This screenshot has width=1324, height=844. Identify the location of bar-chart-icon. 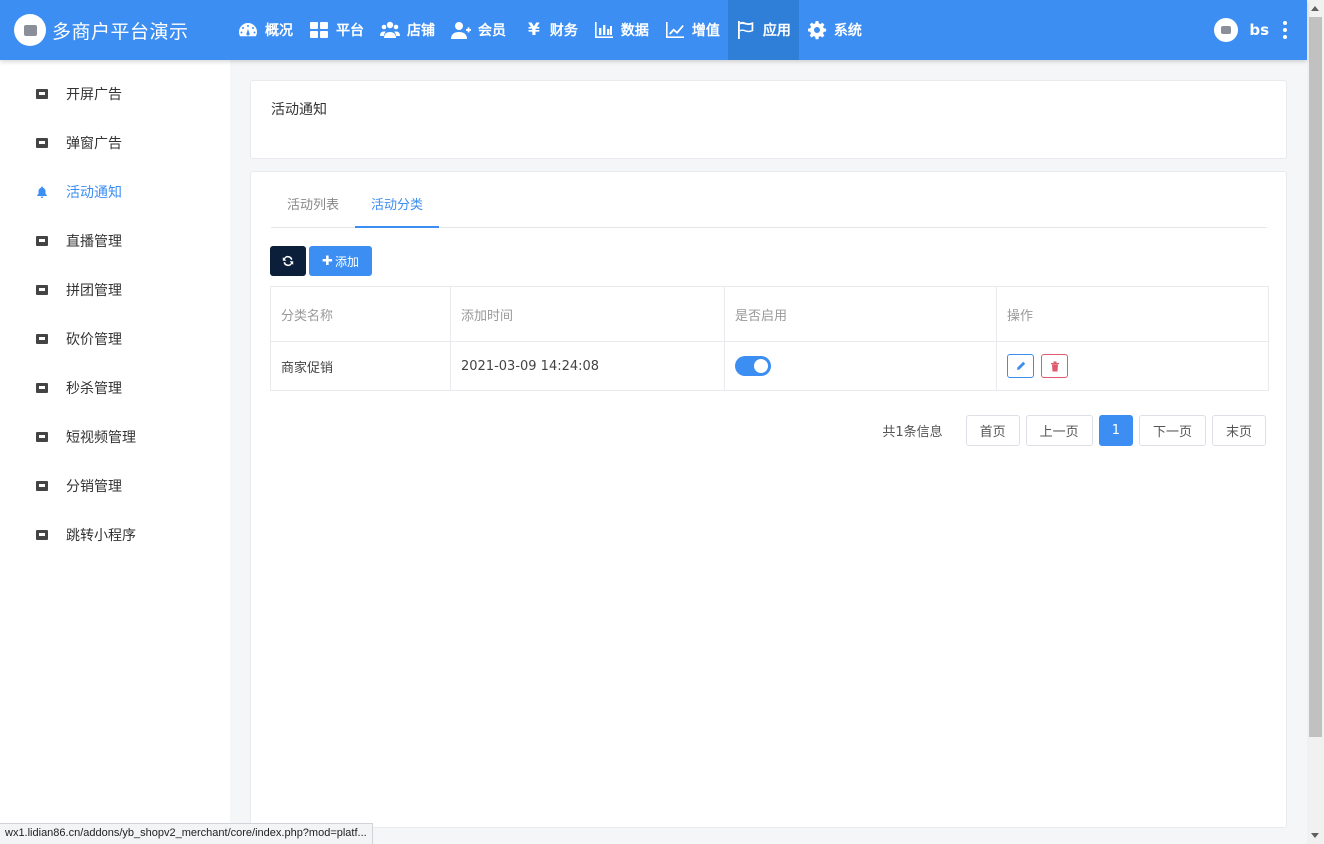
(603, 30).